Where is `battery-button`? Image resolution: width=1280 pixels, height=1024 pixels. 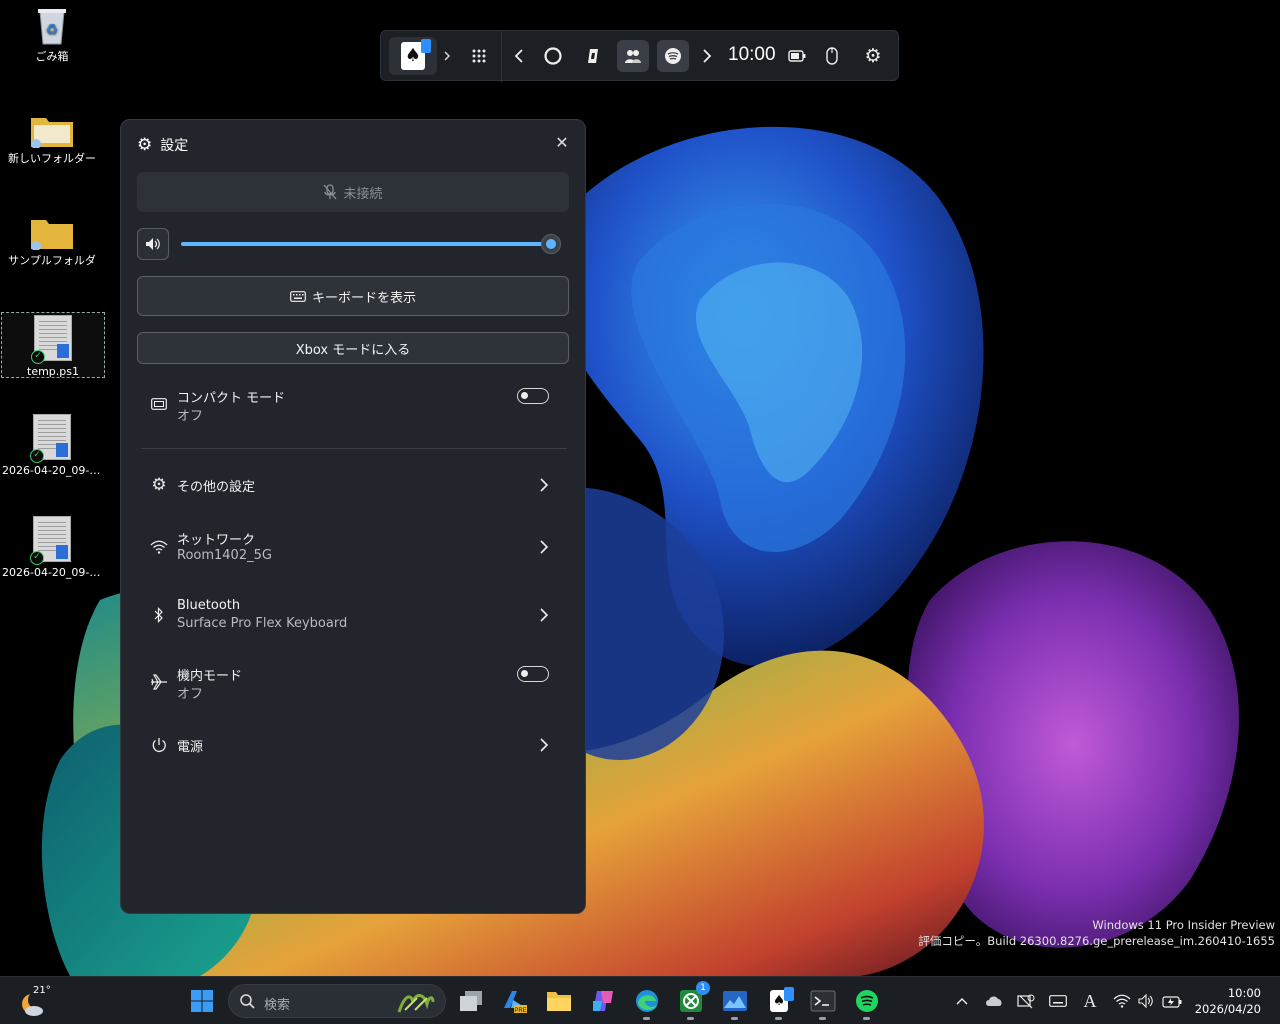 battery-button is located at coordinates (797, 56).